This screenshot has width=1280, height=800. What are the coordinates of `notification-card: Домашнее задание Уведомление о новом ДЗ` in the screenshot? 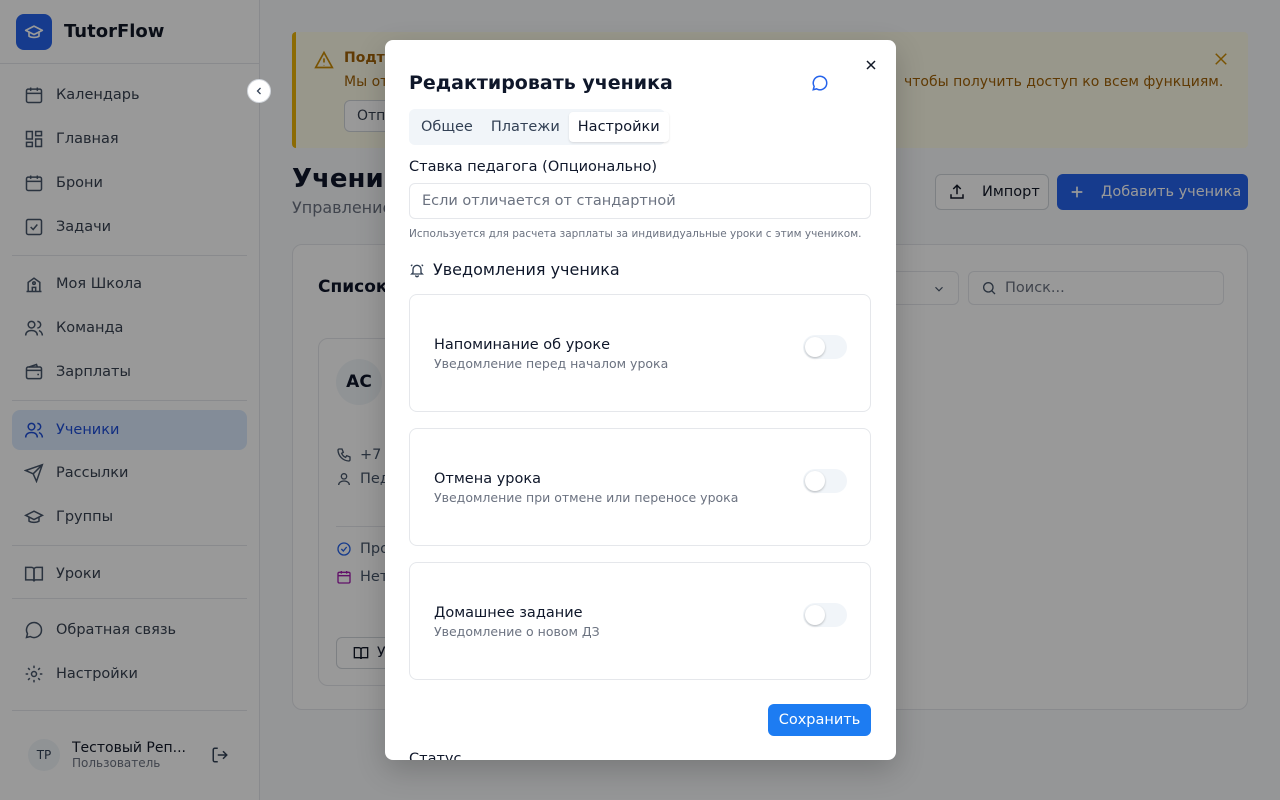 It's located at (640, 621).